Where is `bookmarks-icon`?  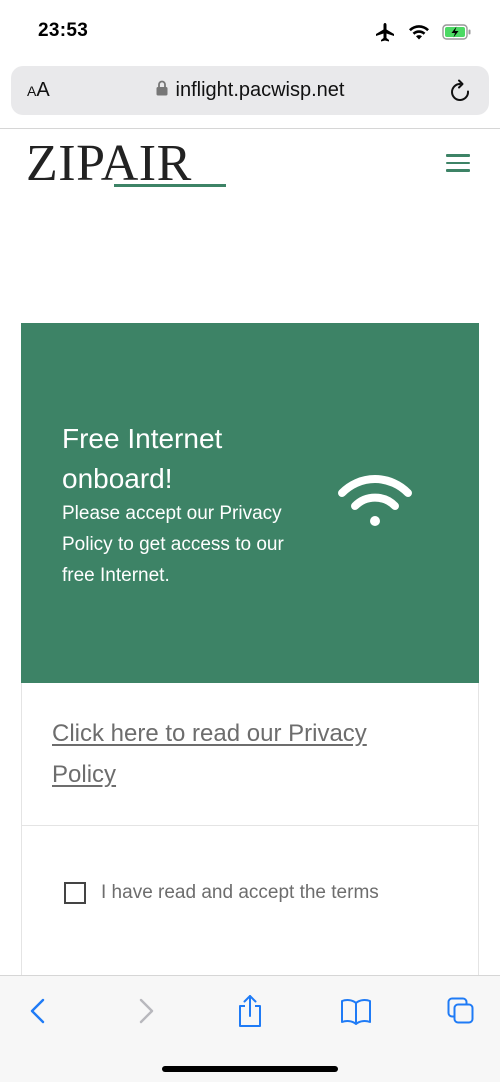 bookmarks-icon is located at coordinates (356, 1011).